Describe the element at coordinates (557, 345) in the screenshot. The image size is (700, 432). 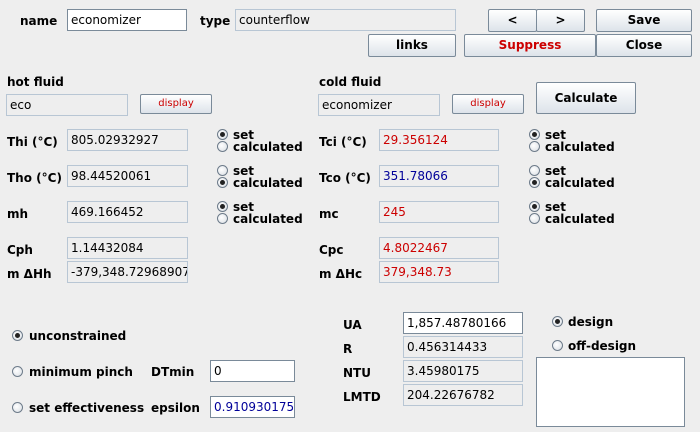
I see `off-design-radio` at that location.